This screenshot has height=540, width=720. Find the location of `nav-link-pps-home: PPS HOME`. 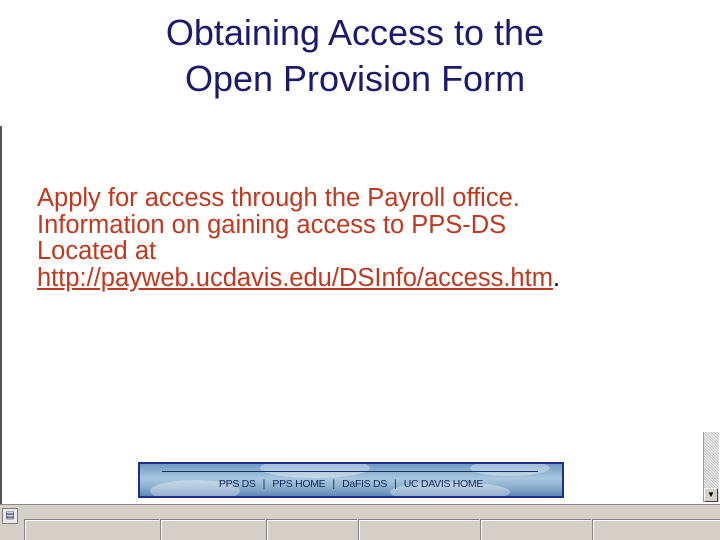

nav-link-pps-home: PPS HOME is located at coordinates (298, 484).